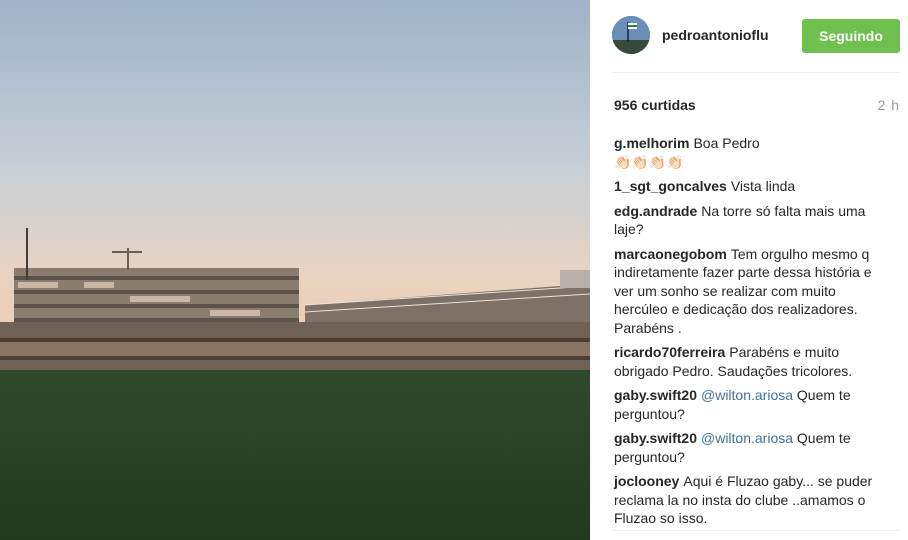 This screenshot has height=540, width=908. What do you see at coordinates (763, 186) in the screenshot?
I see `comment-text: Vista linda` at bounding box center [763, 186].